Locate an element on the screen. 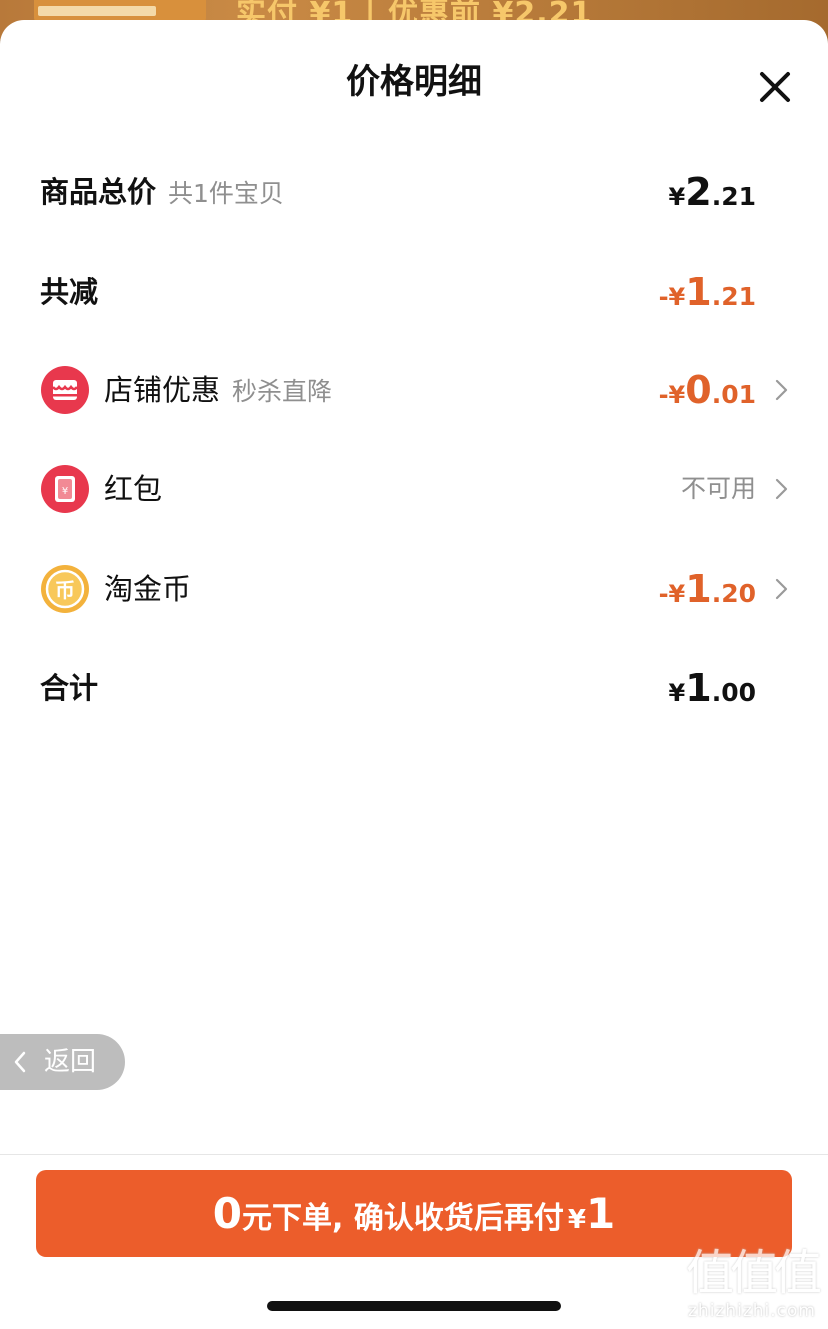 The height and width of the screenshot is (1329, 828). back-label: 返回 is located at coordinates (70, 1062).